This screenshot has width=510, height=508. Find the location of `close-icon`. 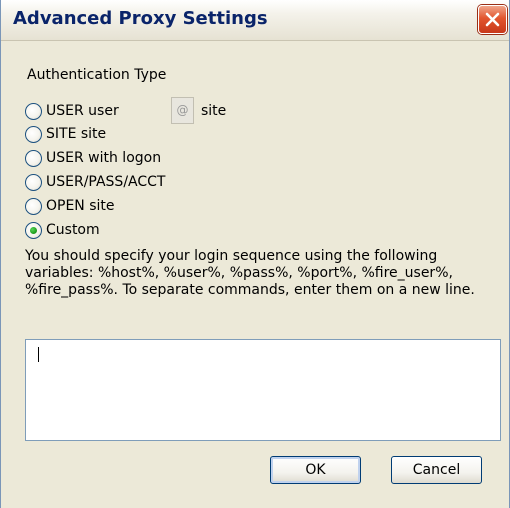

close-icon is located at coordinates (492, 19).